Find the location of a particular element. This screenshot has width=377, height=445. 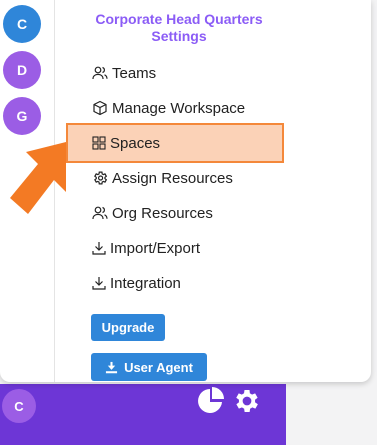

menu-item-manage-workspace: Manage Workspace is located at coordinates (192, 108).